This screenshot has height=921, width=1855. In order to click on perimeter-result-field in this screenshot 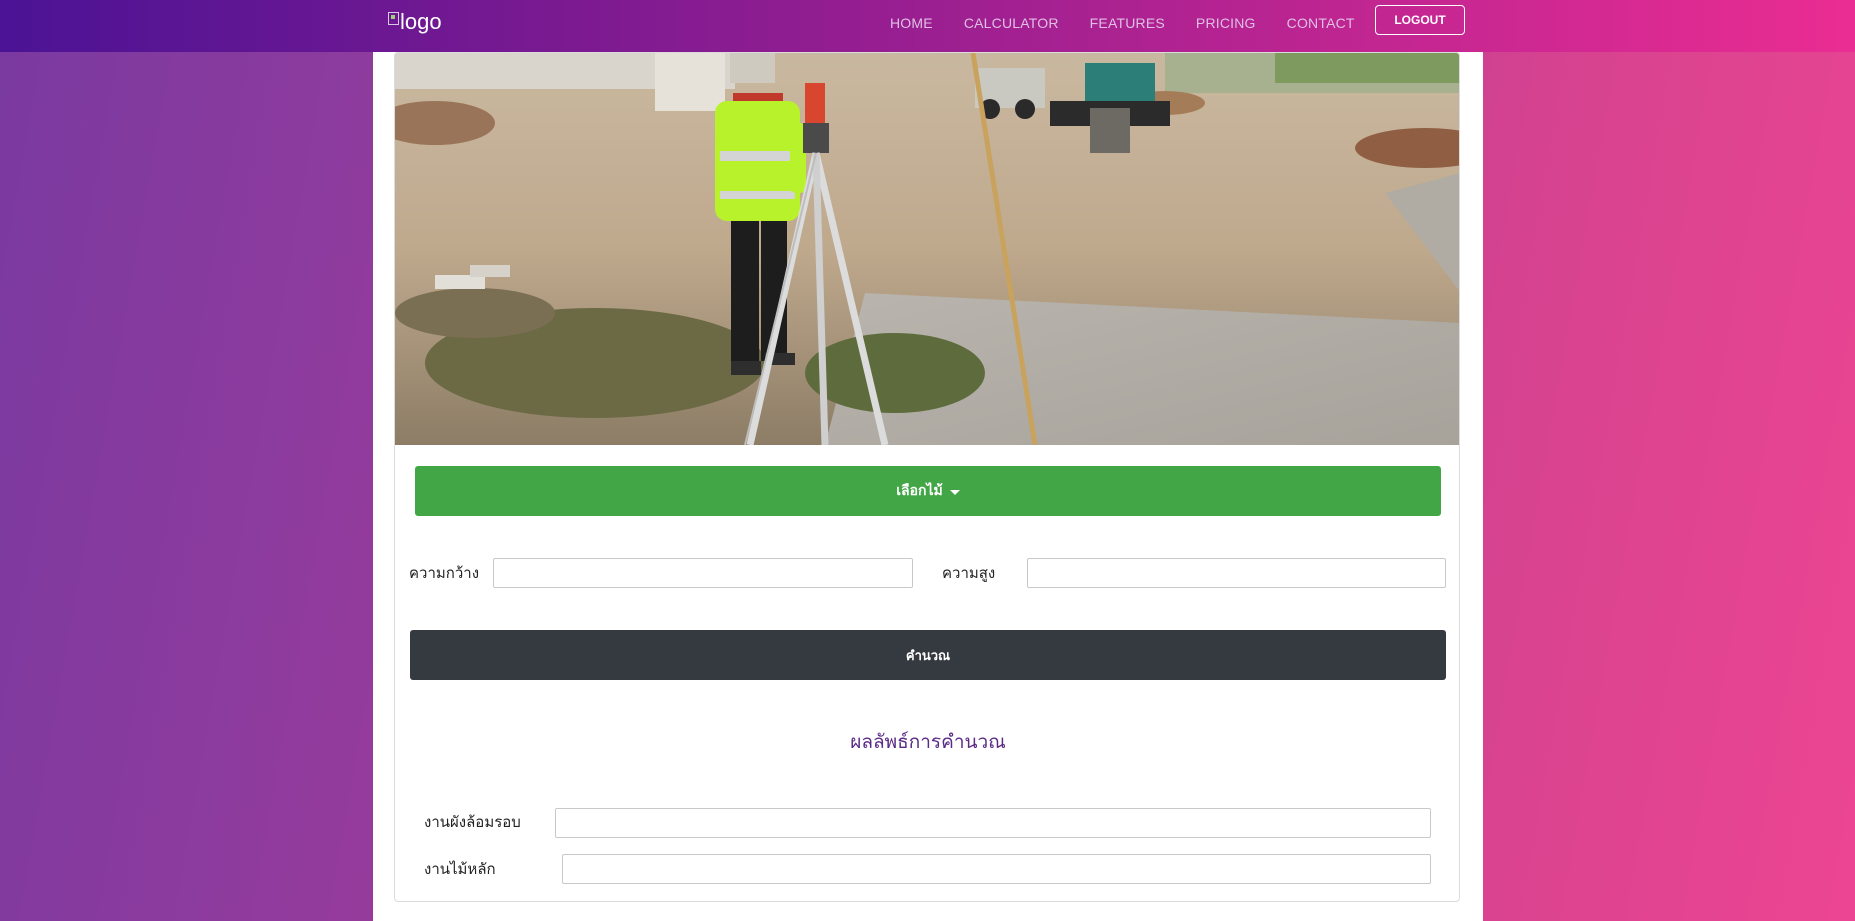, I will do `click(993, 823)`.